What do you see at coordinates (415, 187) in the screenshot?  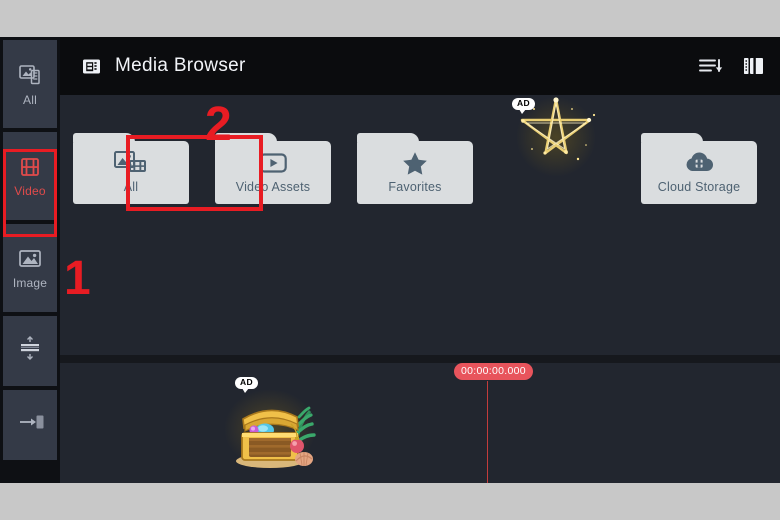 I see `folder-label: Favorites` at bounding box center [415, 187].